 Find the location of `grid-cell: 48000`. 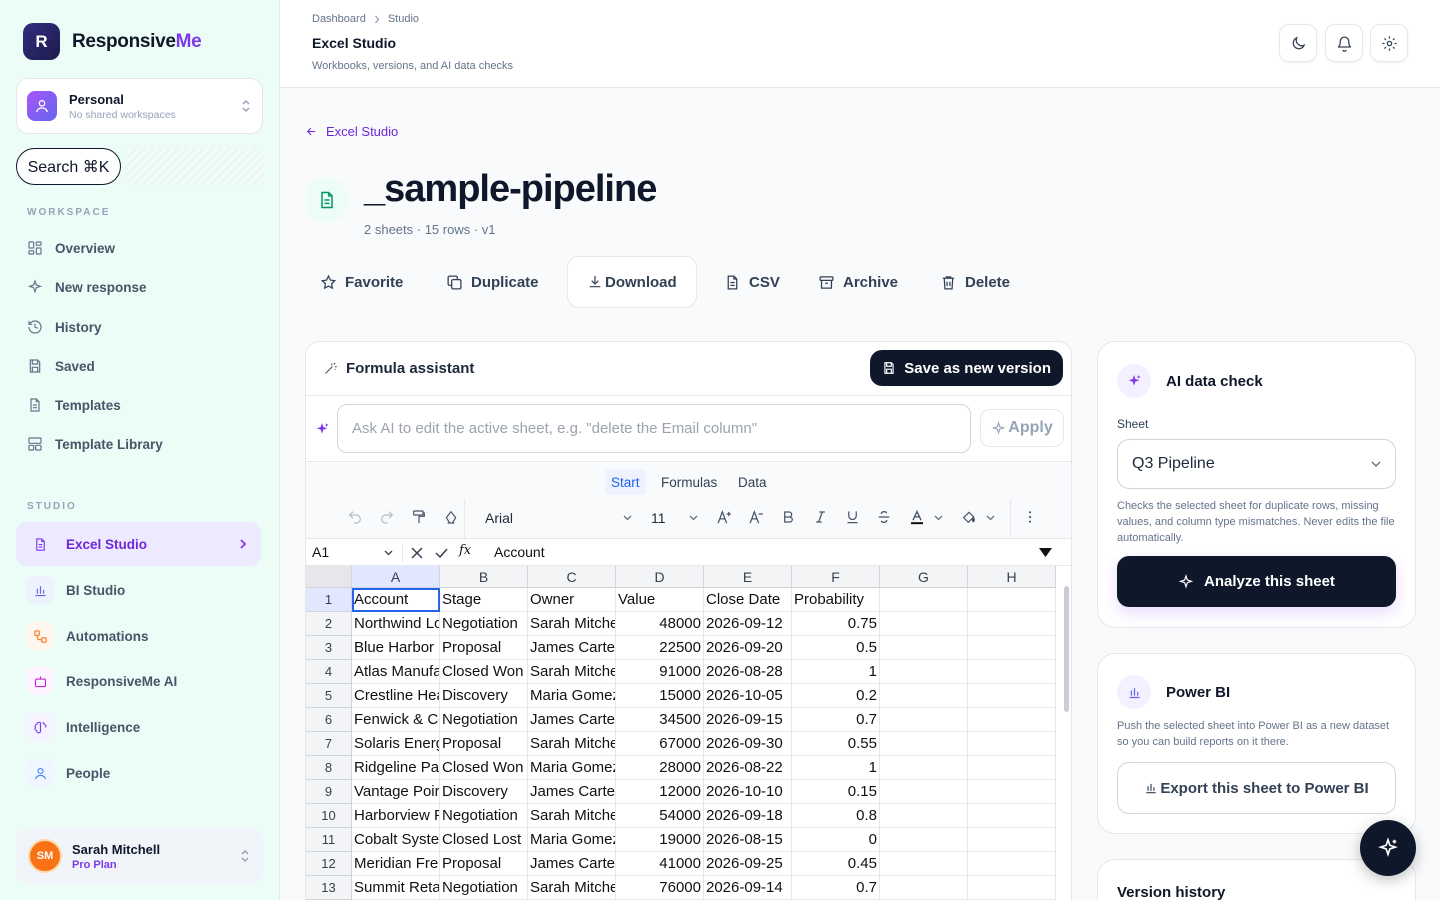

grid-cell: 48000 is located at coordinates (660, 624).